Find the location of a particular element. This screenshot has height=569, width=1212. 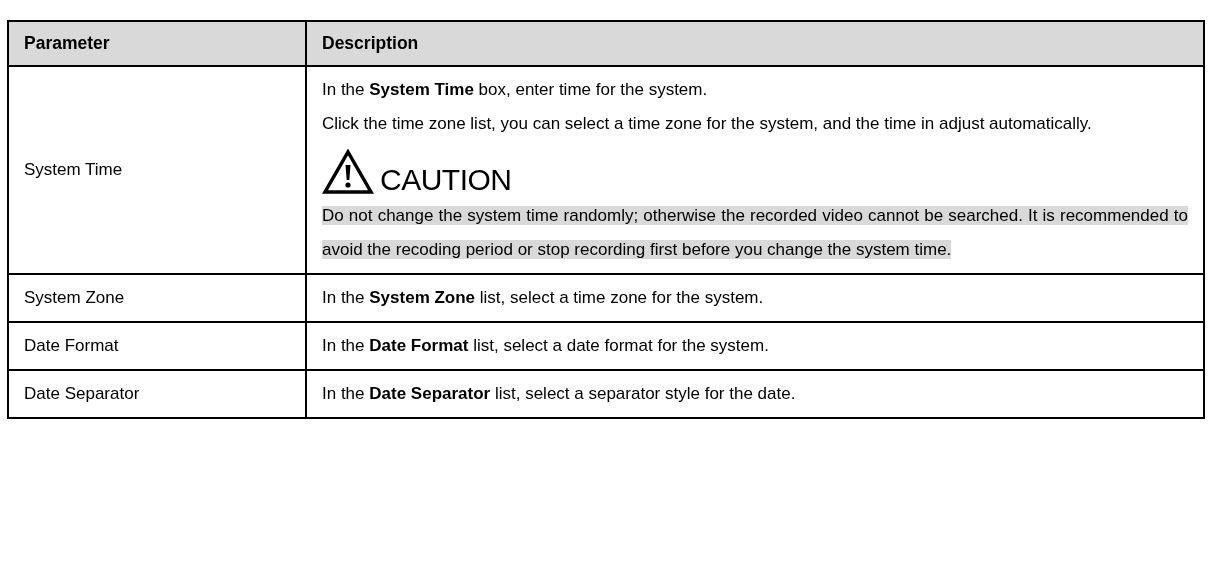

parameter-cell: System Time is located at coordinates (157, 170).